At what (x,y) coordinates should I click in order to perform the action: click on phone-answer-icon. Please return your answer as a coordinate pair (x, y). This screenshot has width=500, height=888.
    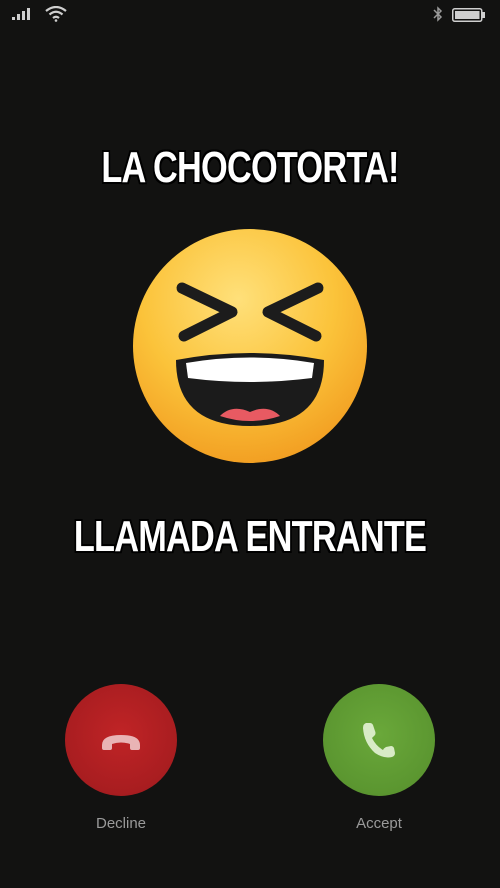
    Looking at the image, I should click on (379, 740).